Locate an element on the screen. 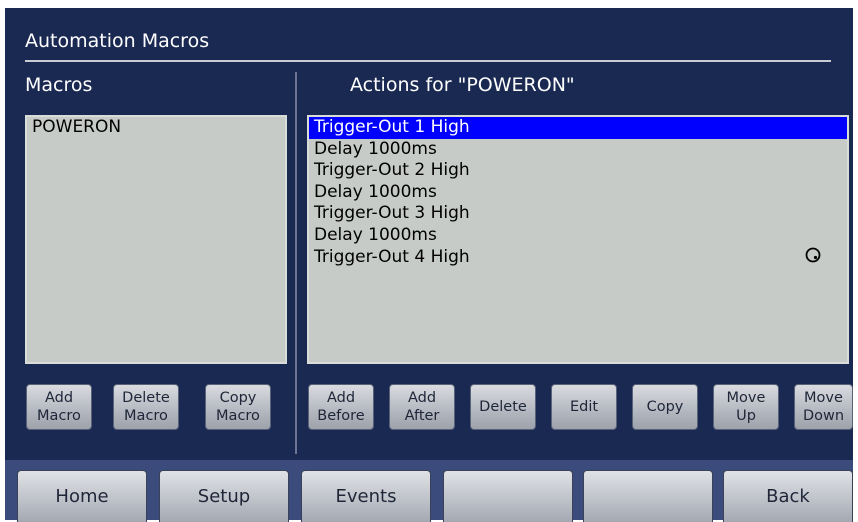 The width and height of the screenshot is (858, 522). nav-setup-button: Setup is located at coordinates (224, 496).